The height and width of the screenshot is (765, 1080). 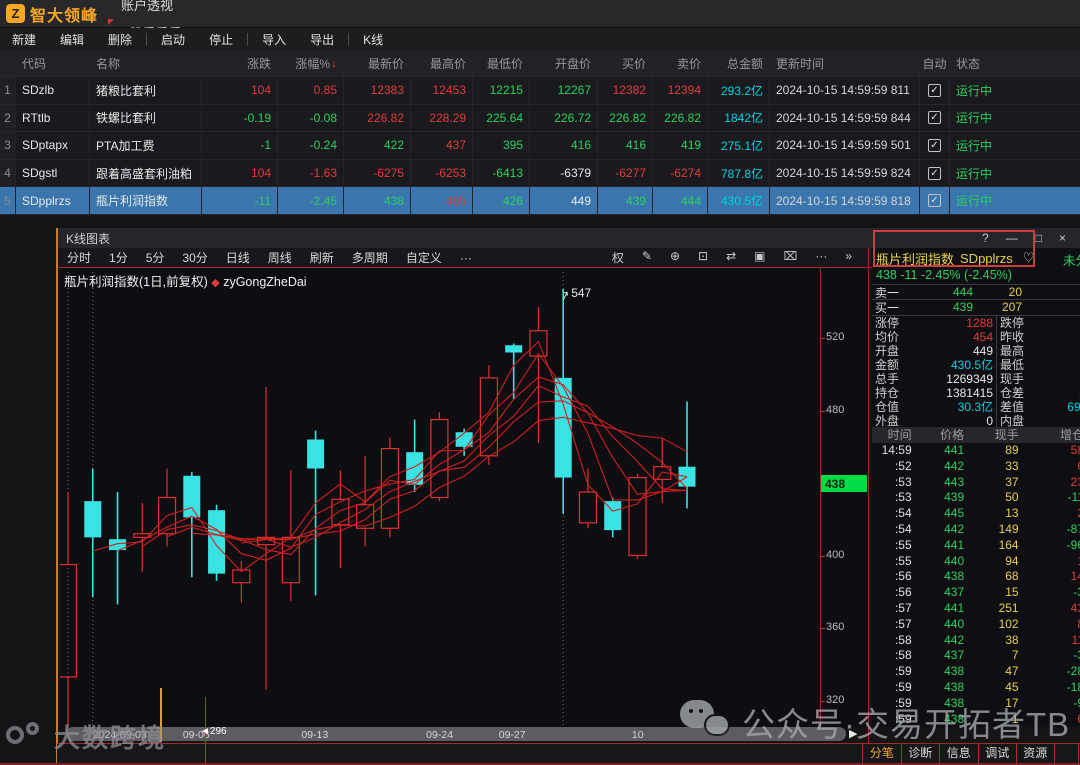 What do you see at coordinates (274, 39) in the screenshot?
I see `menu-item-6: 导入` at bounding box center [274, 39].